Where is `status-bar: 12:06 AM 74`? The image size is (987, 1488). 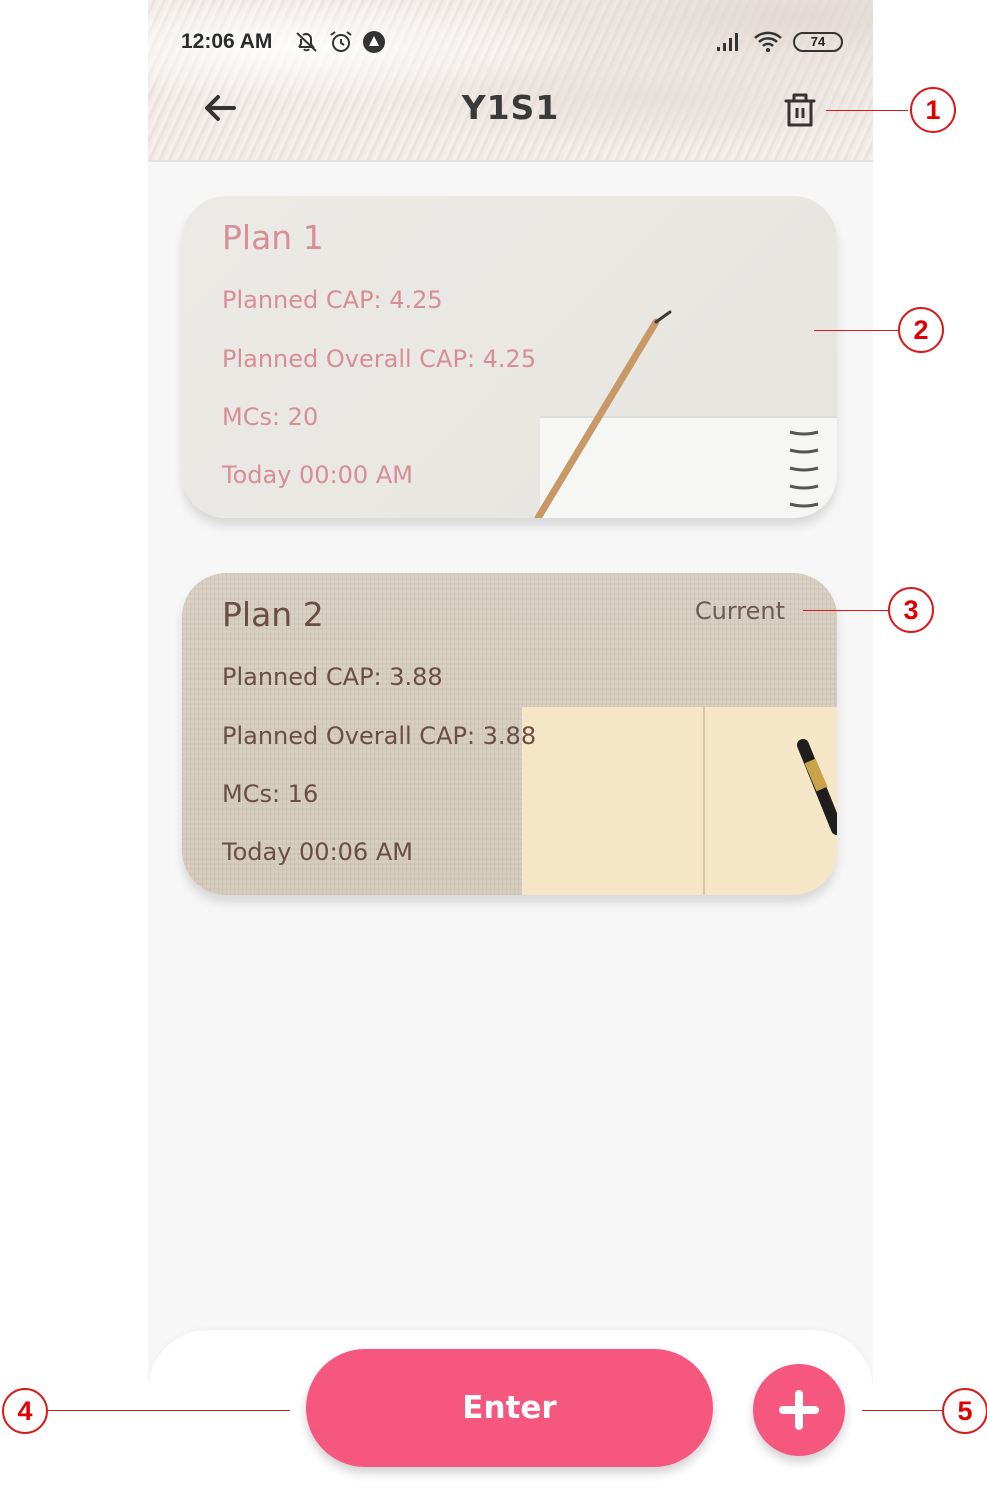
status-bar: 12:06 AM 74 is located at coordinates (510, 42).